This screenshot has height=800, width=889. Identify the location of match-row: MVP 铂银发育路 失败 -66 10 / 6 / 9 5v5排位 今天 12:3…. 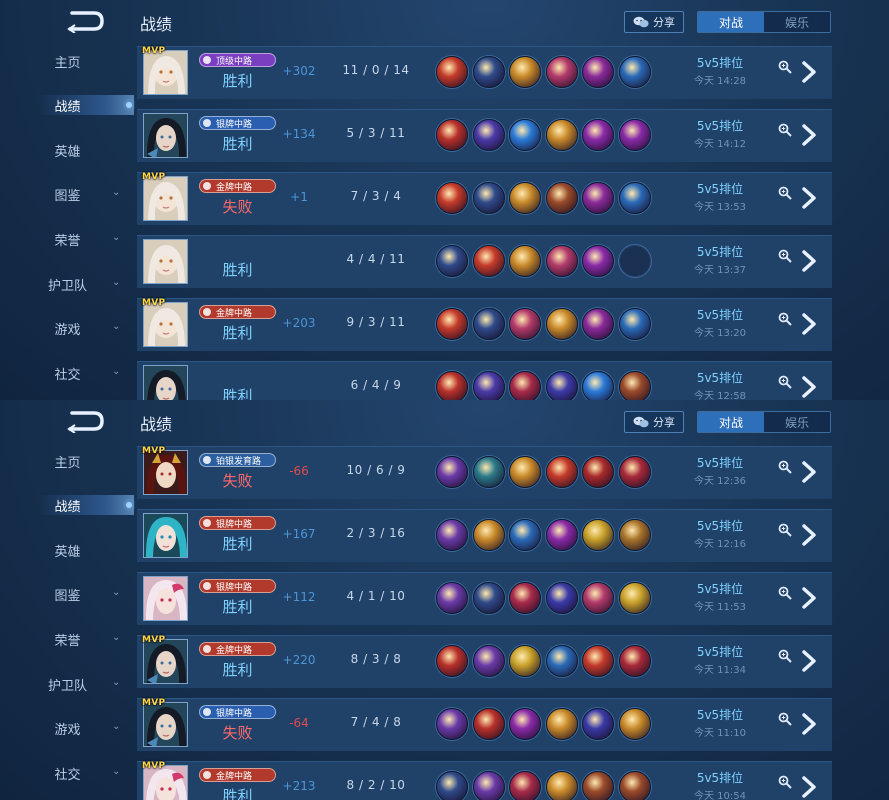
(484, 472).